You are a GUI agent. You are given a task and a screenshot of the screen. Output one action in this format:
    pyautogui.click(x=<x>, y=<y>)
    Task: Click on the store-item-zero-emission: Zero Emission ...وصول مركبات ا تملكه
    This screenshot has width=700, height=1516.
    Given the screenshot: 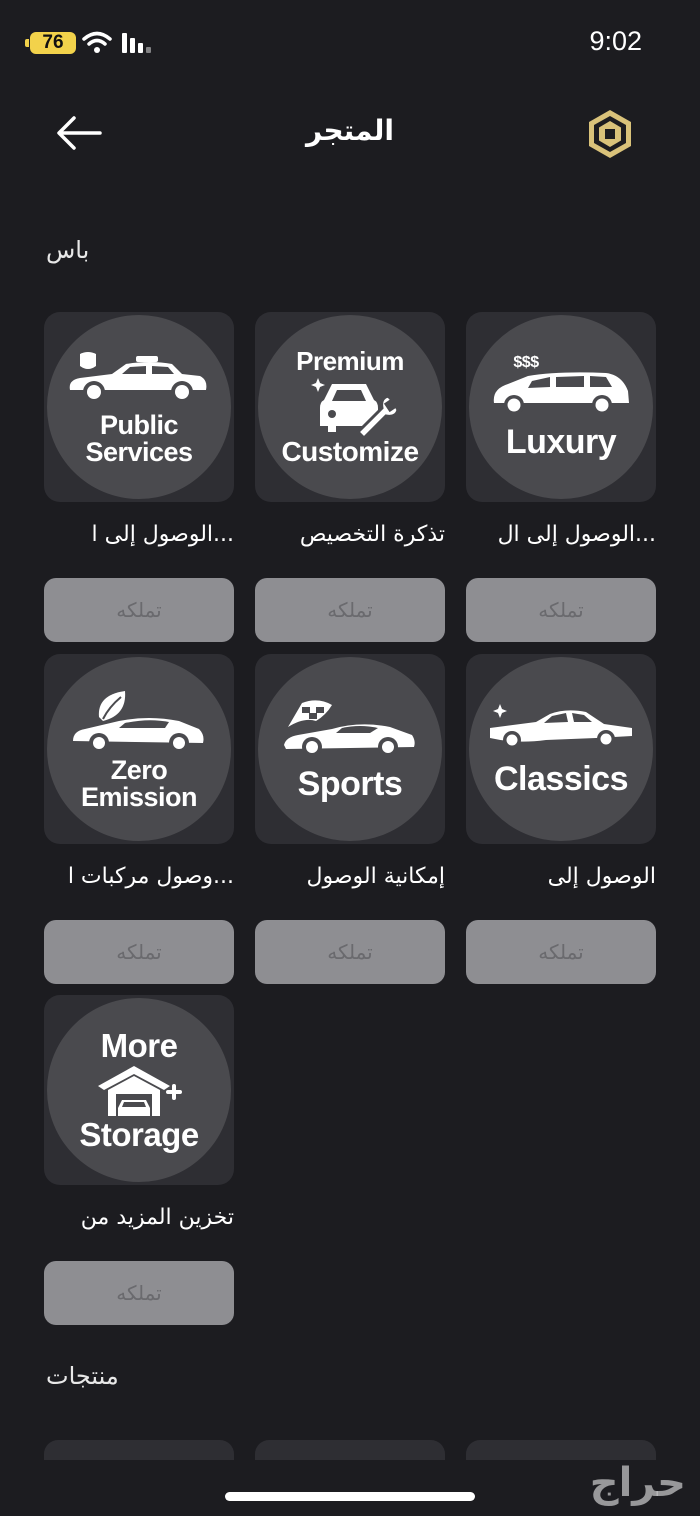 What is the action you would take?
    pyautogui.click(x=139, y=819)
    